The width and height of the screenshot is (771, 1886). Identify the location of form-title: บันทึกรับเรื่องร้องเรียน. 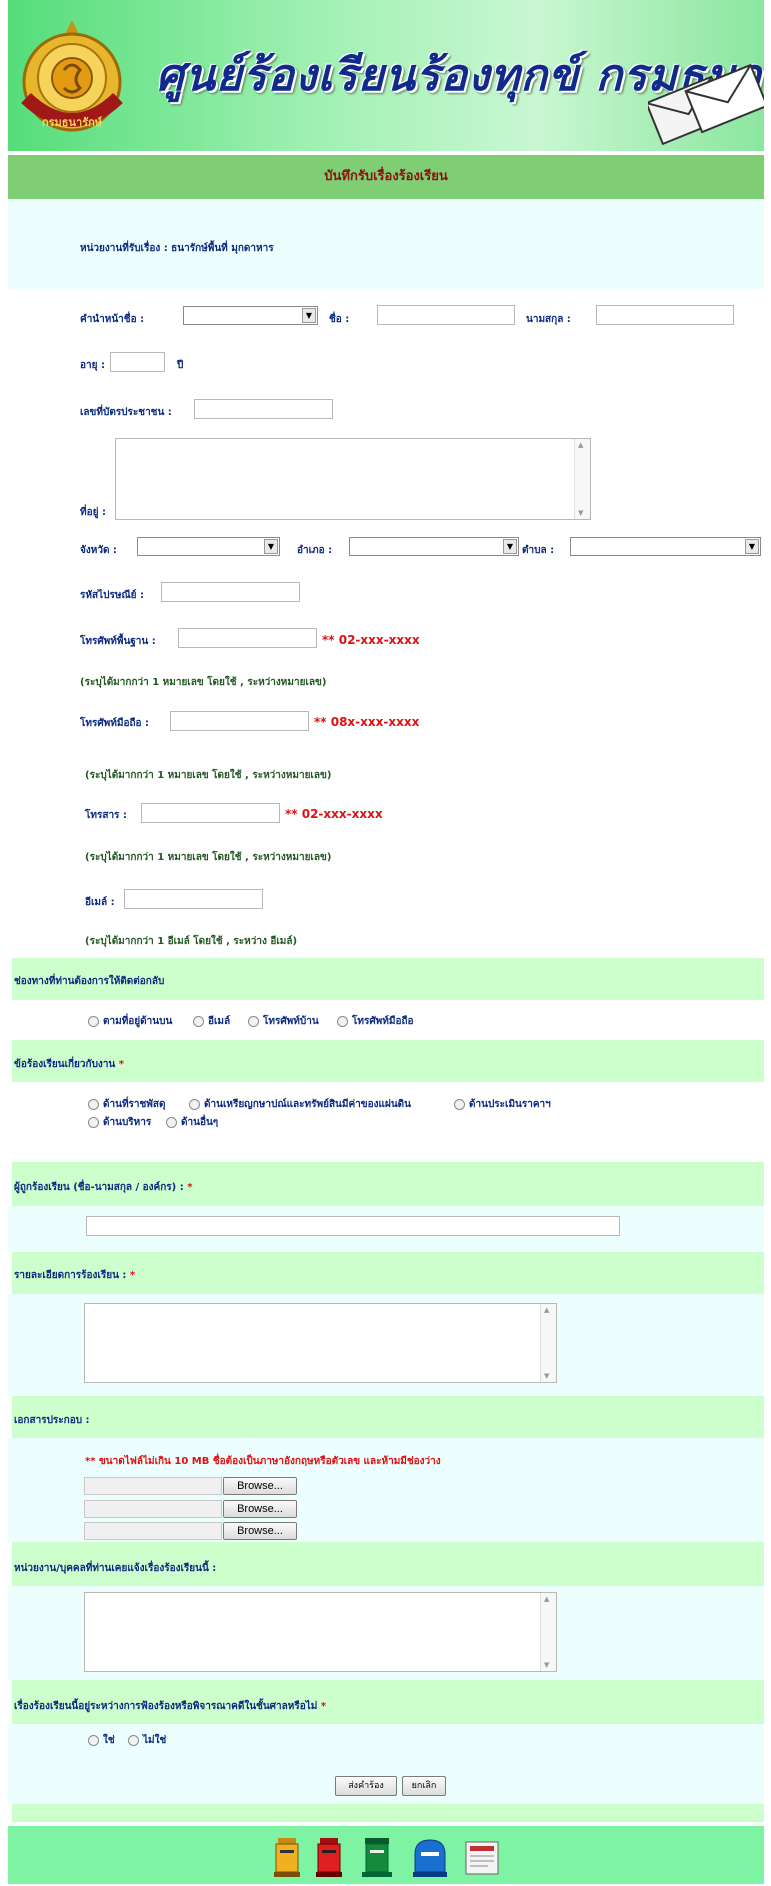
(386, 177).